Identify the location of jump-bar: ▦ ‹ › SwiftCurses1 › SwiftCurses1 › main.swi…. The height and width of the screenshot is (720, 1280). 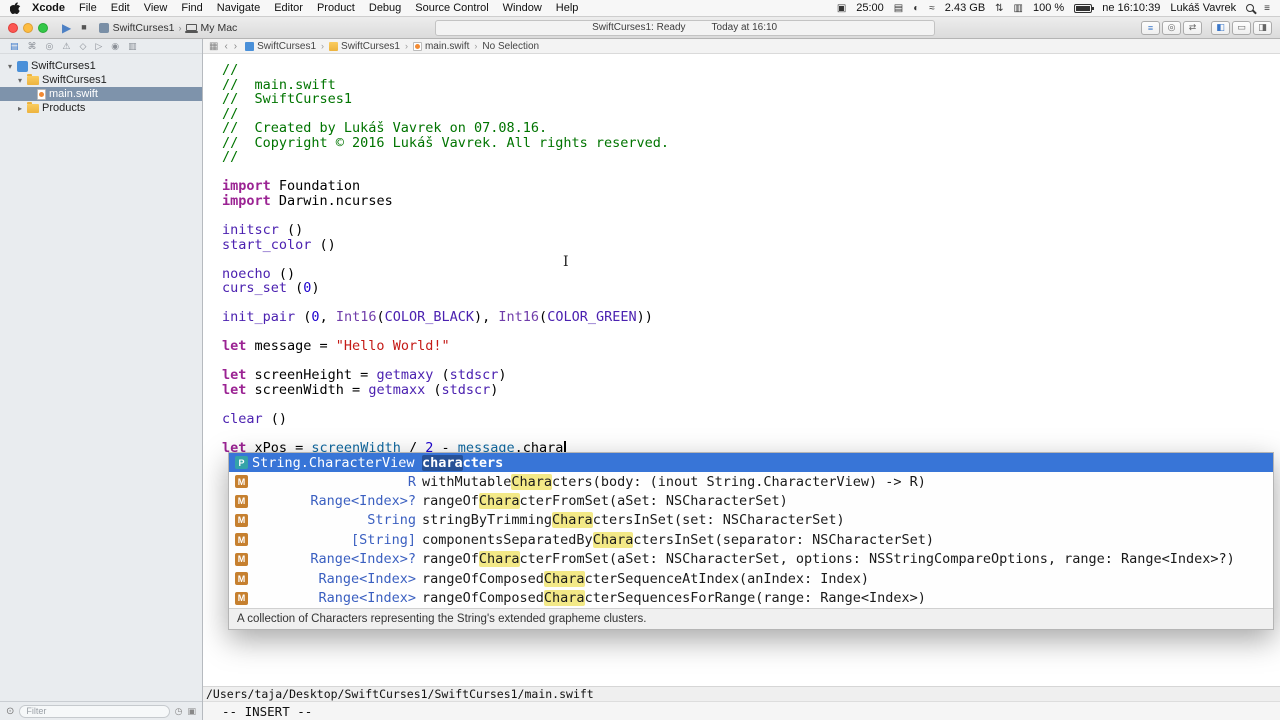
(741, 46).